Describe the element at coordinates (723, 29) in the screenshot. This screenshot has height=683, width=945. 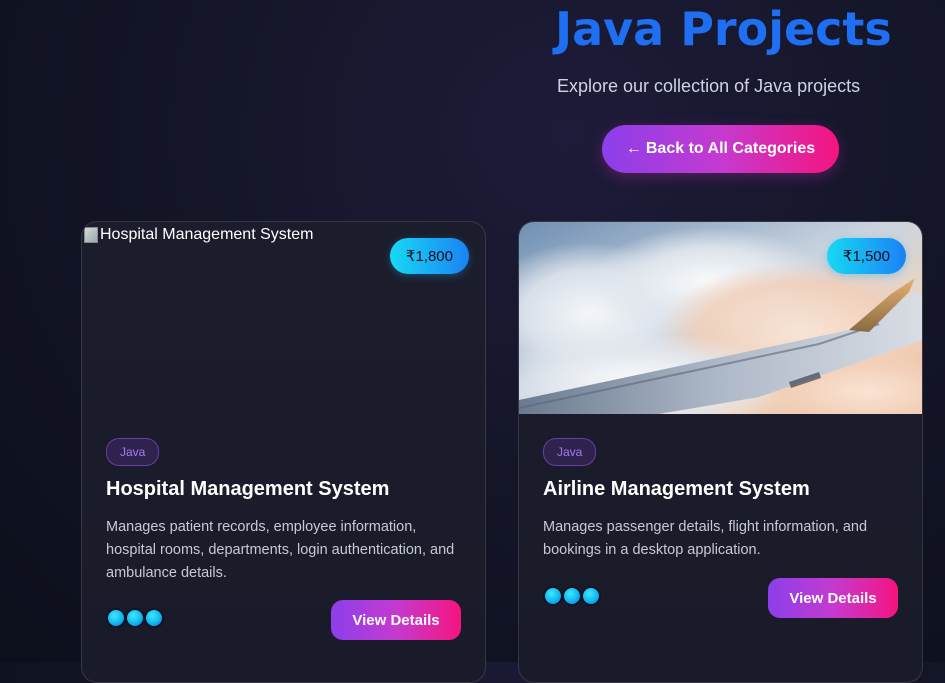
I see `page-title: Java Projects` at that location.